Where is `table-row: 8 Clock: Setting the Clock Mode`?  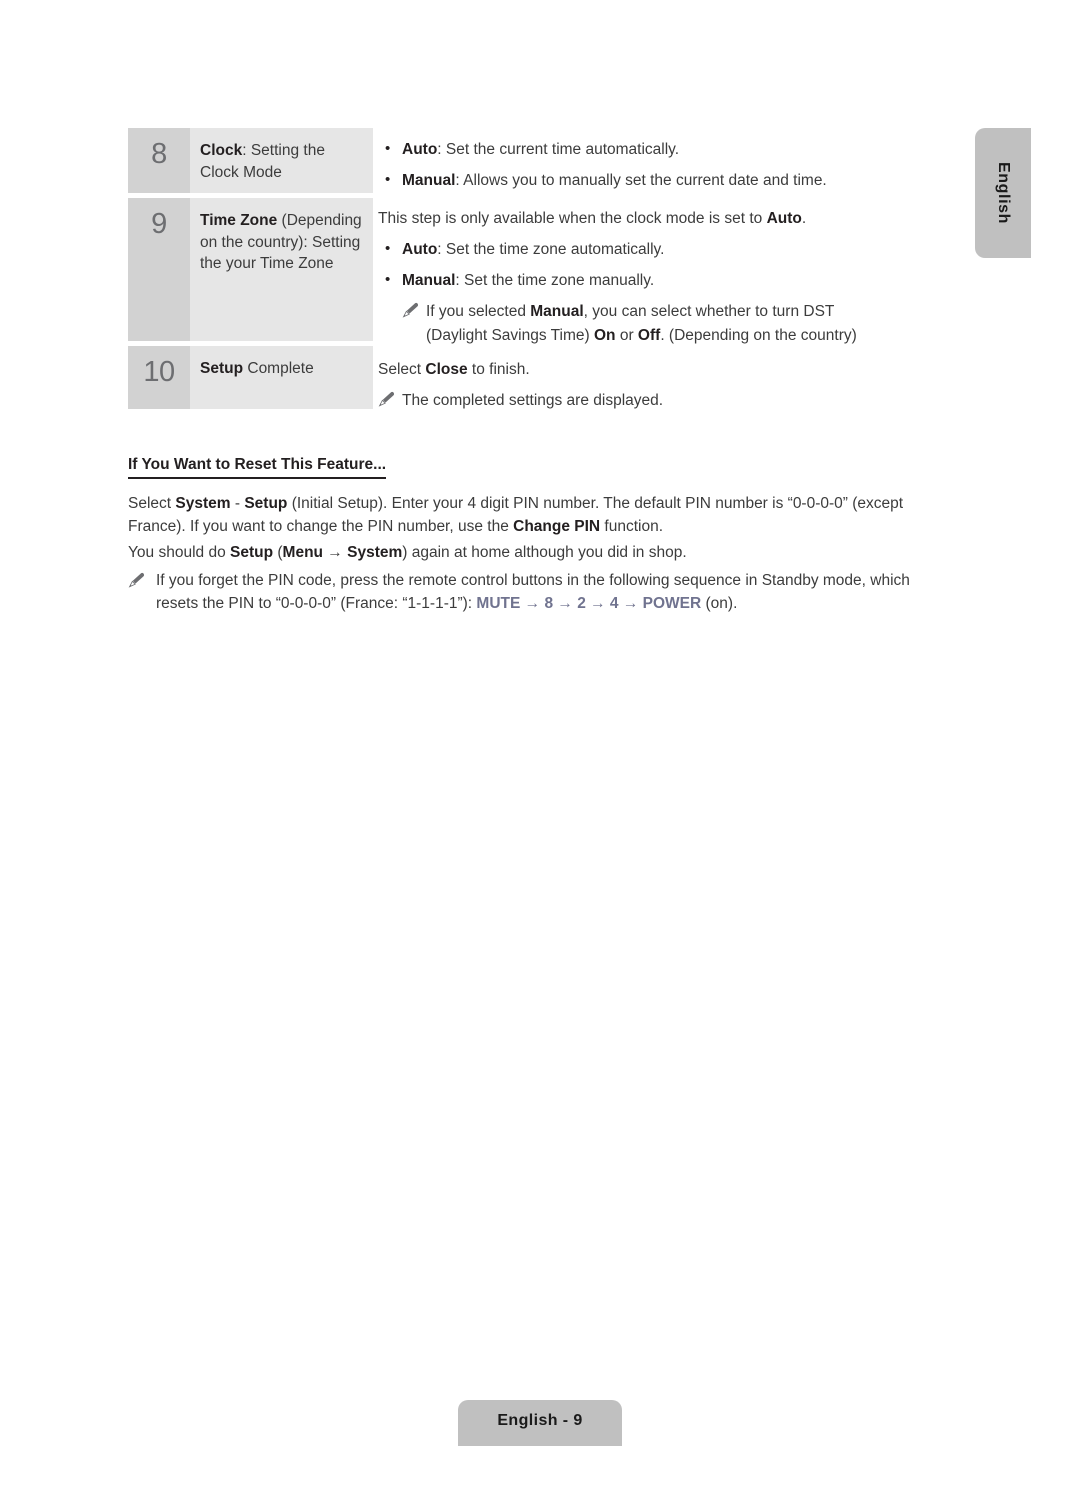 table-row: 8 Clock: Setting the Clock Mode is located at coordinates (250, 160).